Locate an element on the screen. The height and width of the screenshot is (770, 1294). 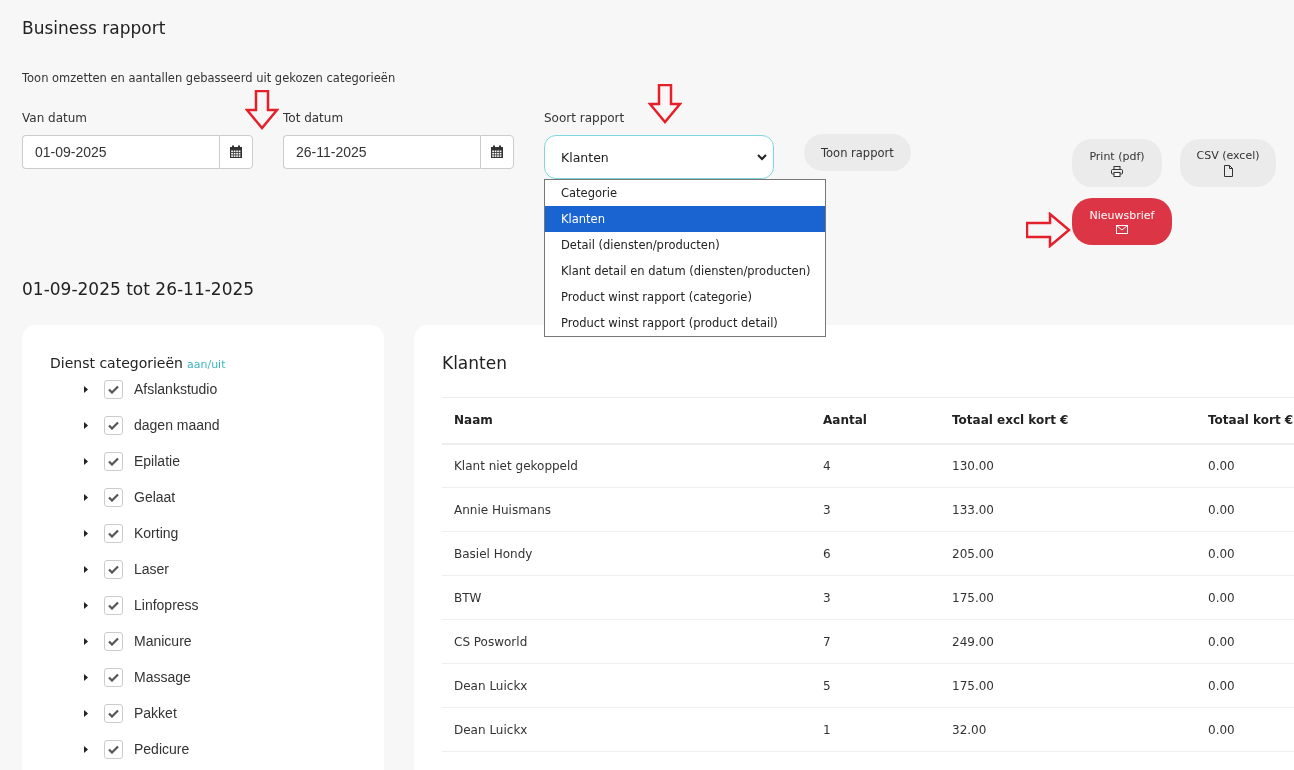
table-cell: 32.00 is located at coordinates (1068, 729).